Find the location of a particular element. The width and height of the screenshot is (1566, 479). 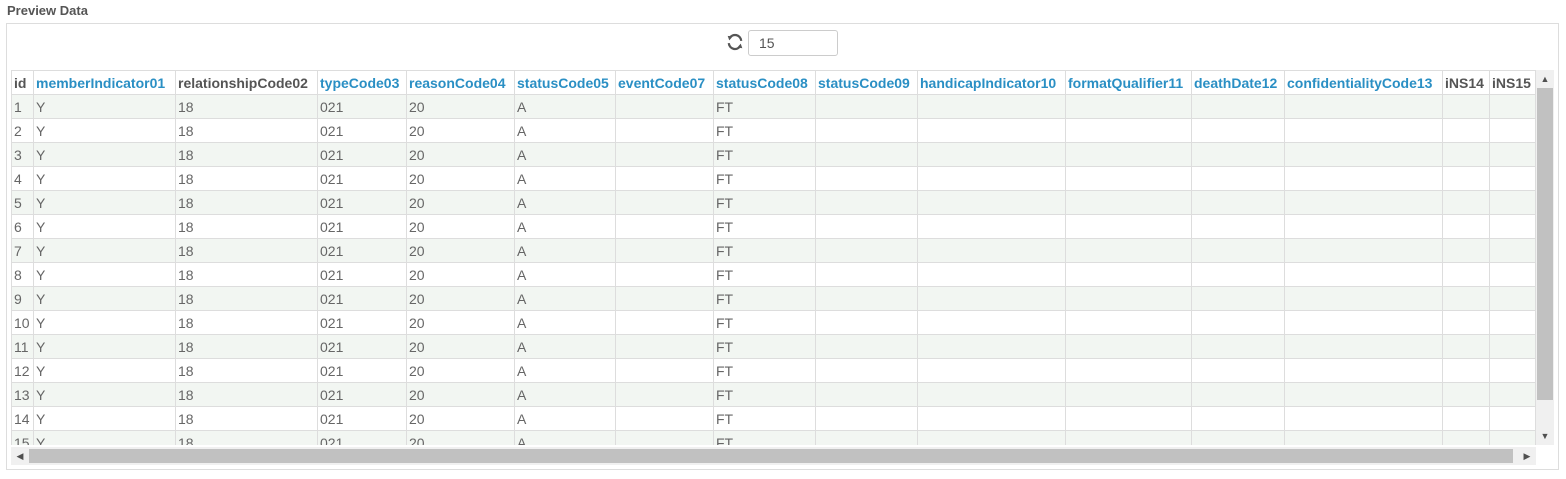

table-cell: 4 is located at coordinates (22, 178).